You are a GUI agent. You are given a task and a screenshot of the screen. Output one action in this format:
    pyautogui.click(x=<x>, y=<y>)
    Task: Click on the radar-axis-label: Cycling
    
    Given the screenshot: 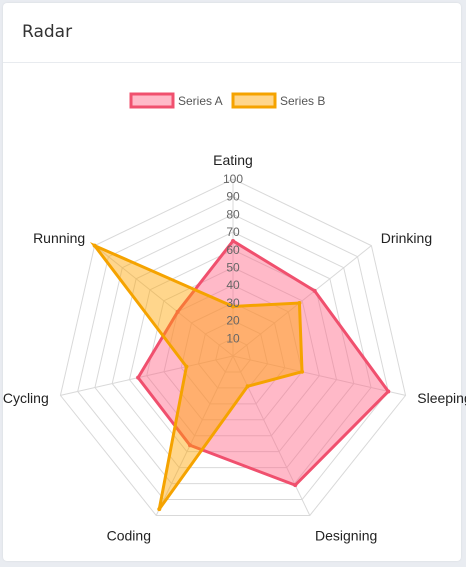 What is the action you would take?
    pyautogui.click(x=26, y=398)
    